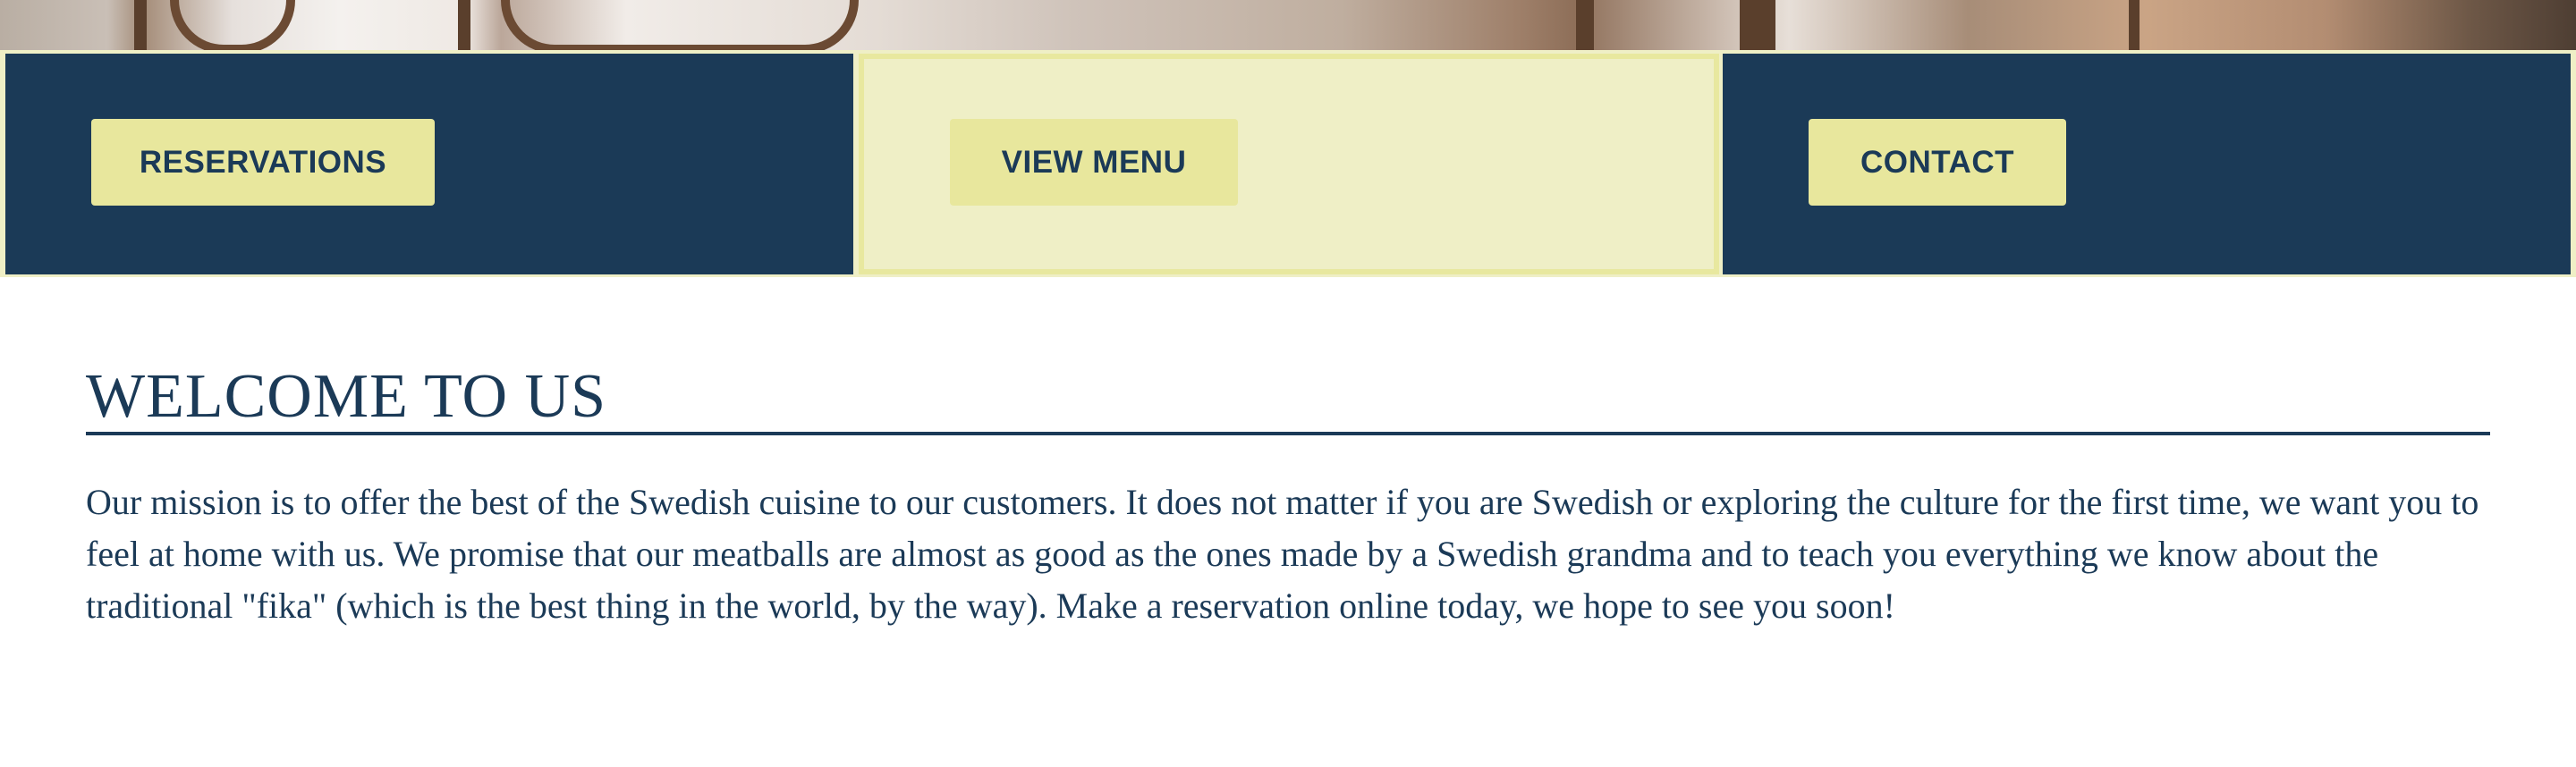  Describe the element at coordinates (2147, 164) in the screenshot. I see `nav-panel-contact: CONTACT` at that location.